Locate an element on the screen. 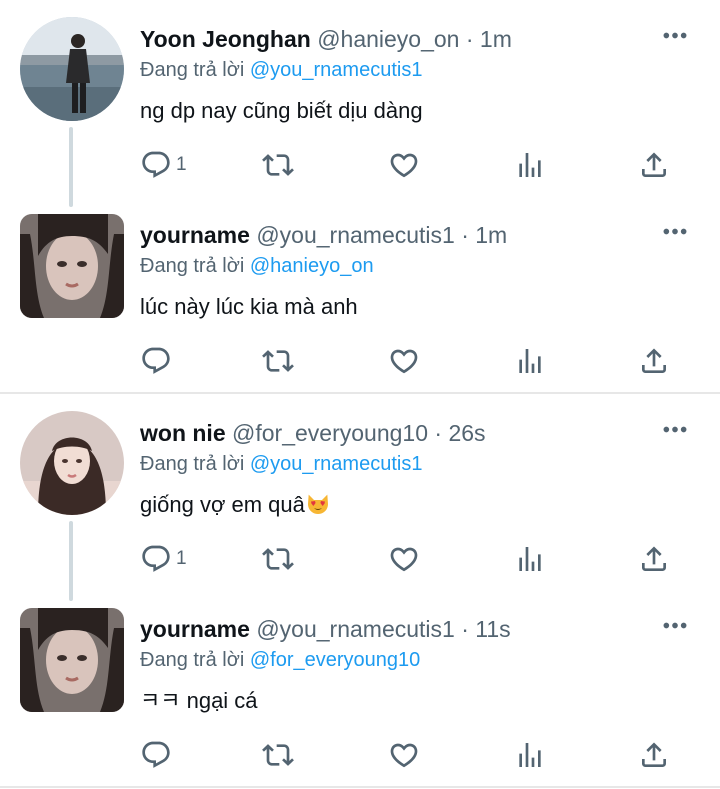  avatar-photo-lake is located at coordinates (72, 69).